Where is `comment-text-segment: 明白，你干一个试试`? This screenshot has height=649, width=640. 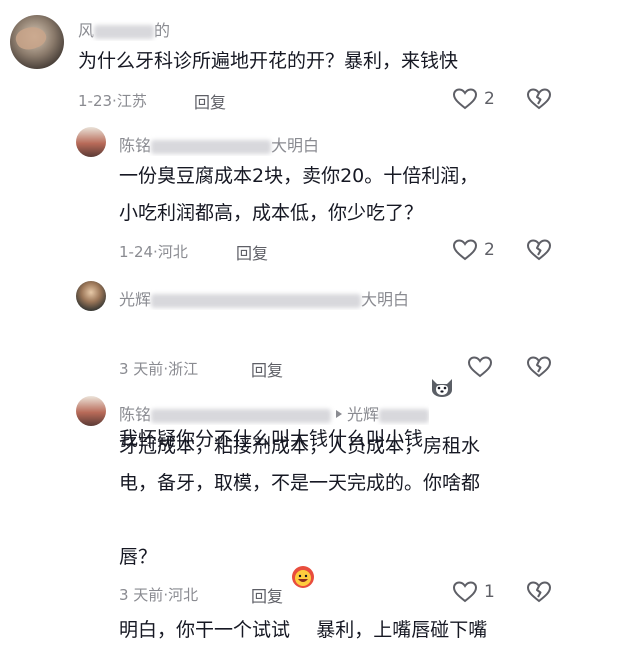 comment-text-segment: 明白，你干一个试试 is located at coordinates (205, 630).